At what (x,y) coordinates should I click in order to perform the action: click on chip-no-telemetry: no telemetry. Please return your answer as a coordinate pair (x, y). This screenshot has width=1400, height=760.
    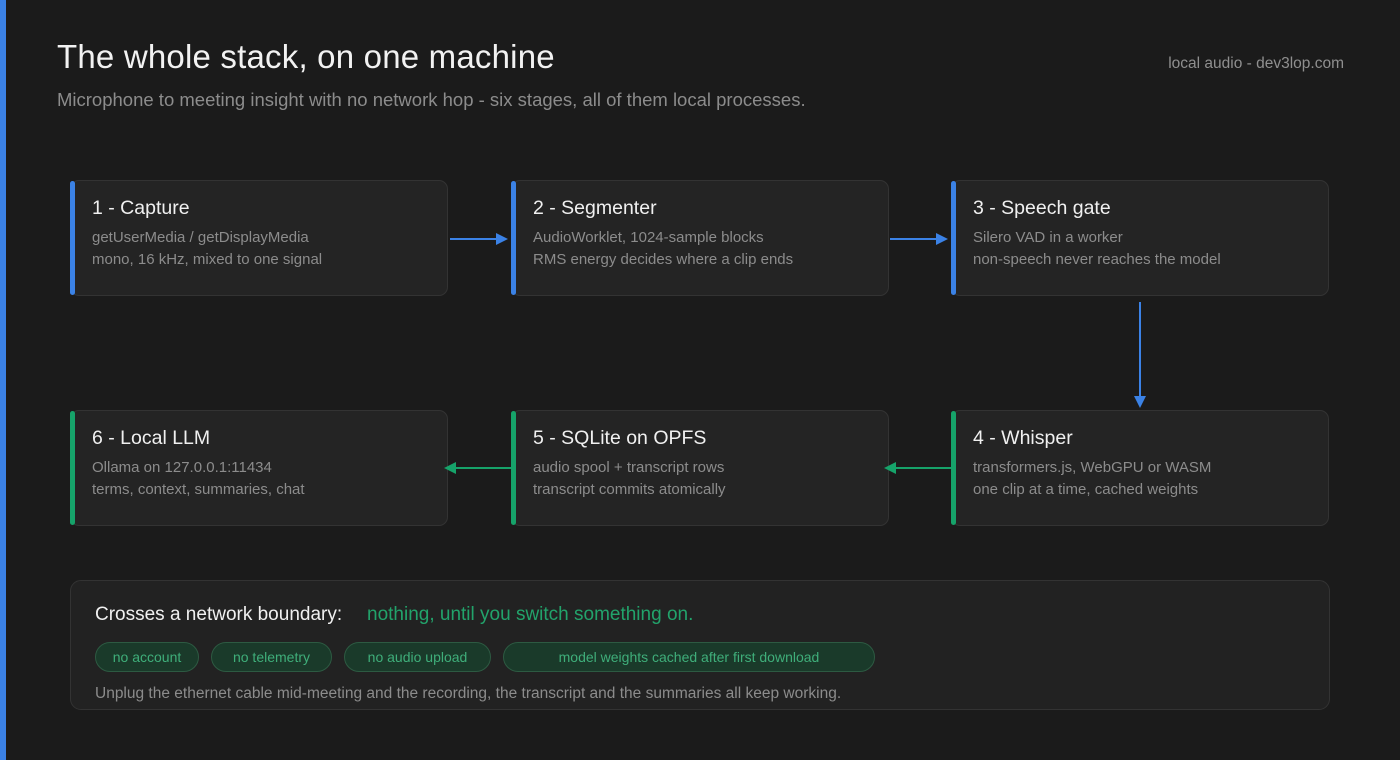
    Looking at the image, I should click on (271, 657).